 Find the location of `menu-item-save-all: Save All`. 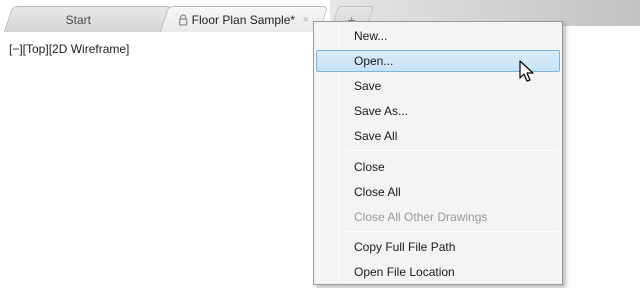

menu-item-save-all: Save All is located at coordinates (438, 136).